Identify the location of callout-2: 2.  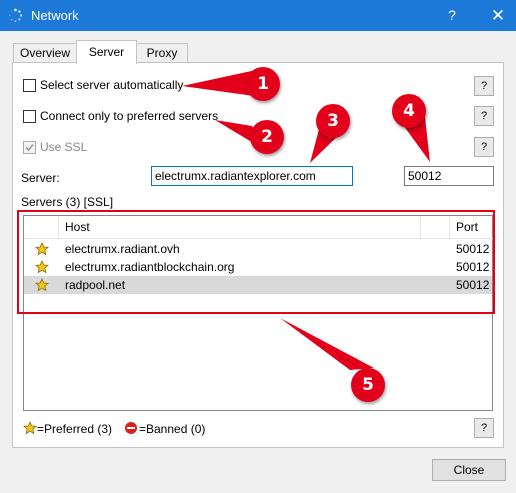
(267, 137).